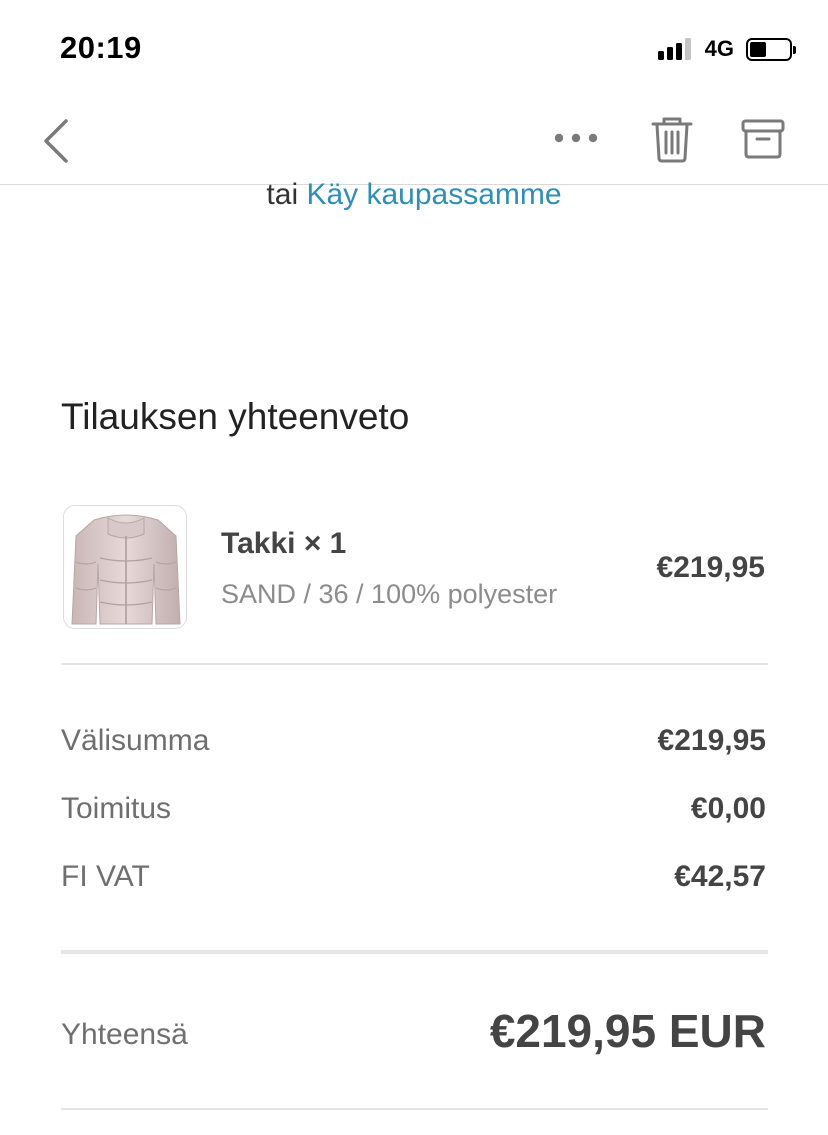 This screenshot has height=1135, width=828. What do you see at coordinates (763, 139) in the screenshot?
I see `archive-icon` at bounding box center [763, 139].